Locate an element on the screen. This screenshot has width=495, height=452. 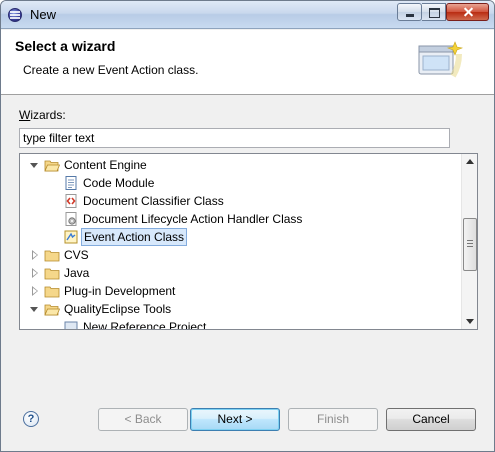
tree-item-label: Code Module is located at coordinates (119, 183).